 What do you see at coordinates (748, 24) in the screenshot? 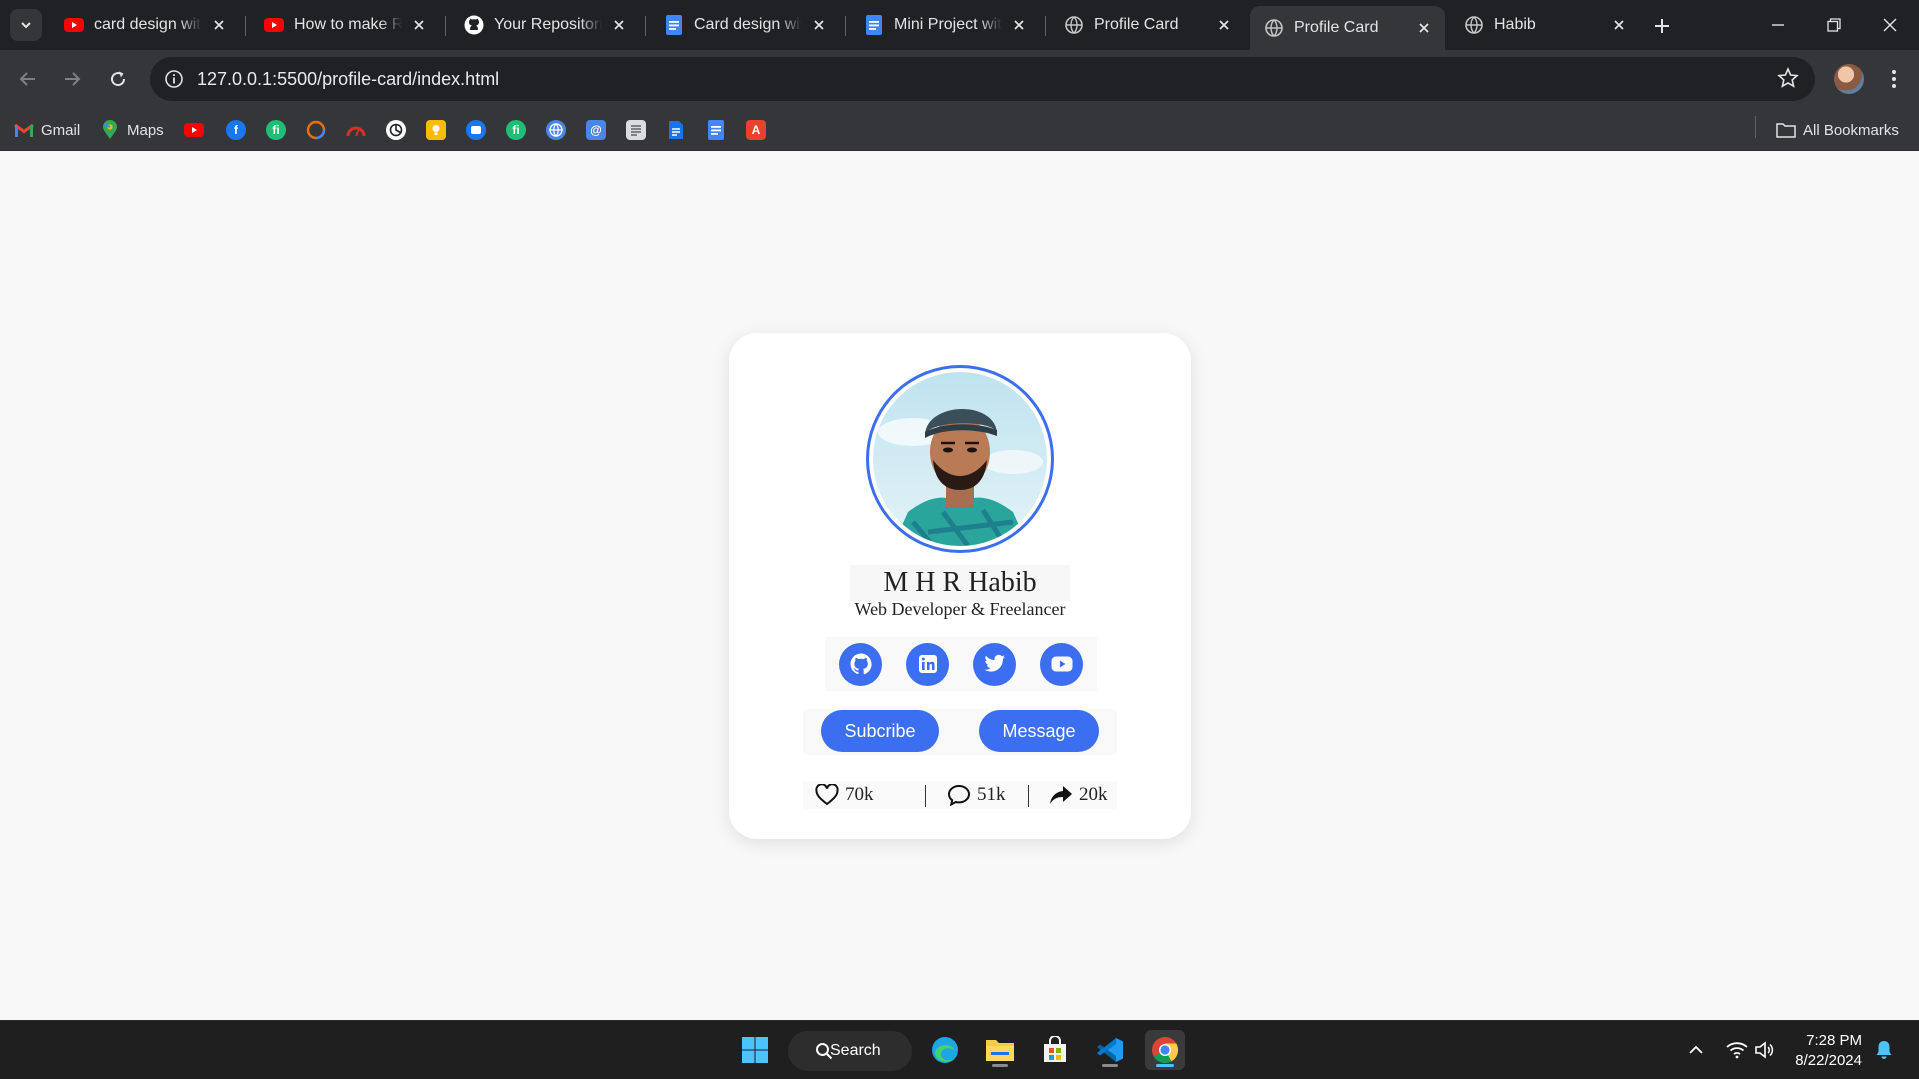
I see `tab-title: Card design with` at bounding box center [748, 24].